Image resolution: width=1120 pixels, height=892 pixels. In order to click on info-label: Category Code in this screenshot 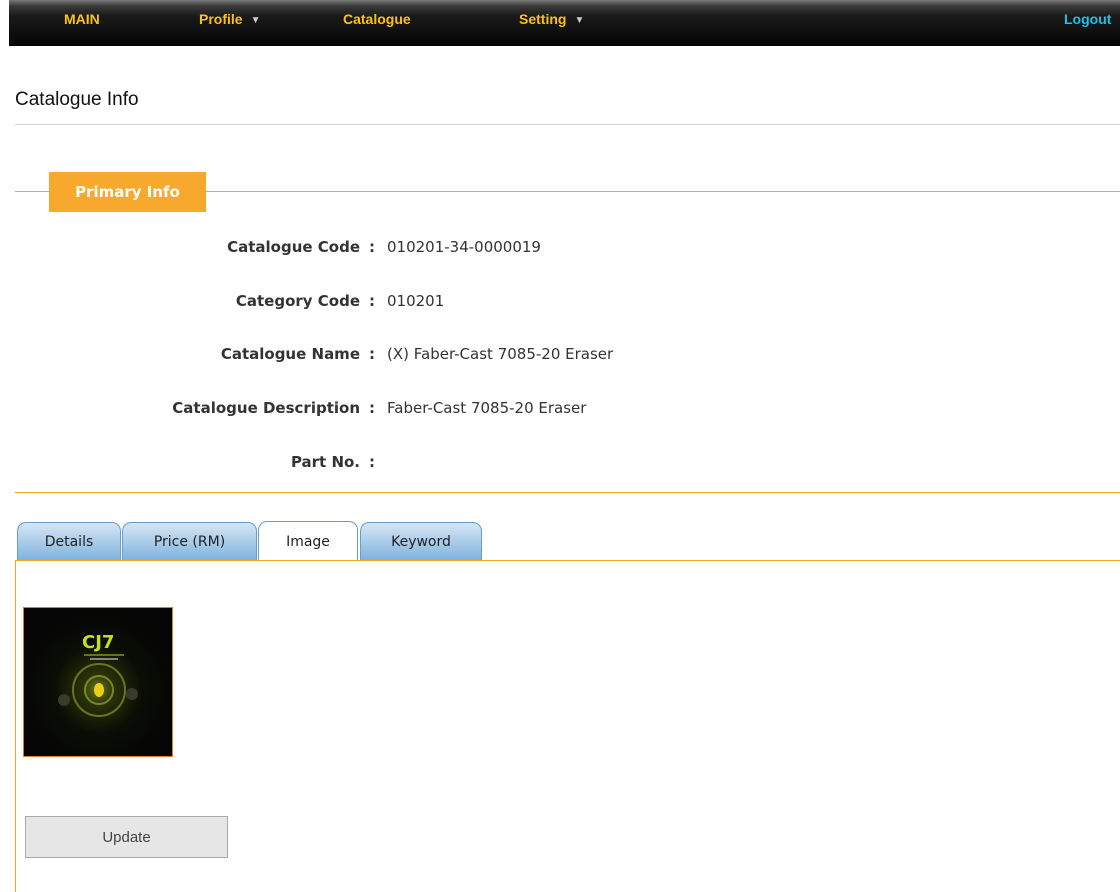, I will do `click(297, 301)`.